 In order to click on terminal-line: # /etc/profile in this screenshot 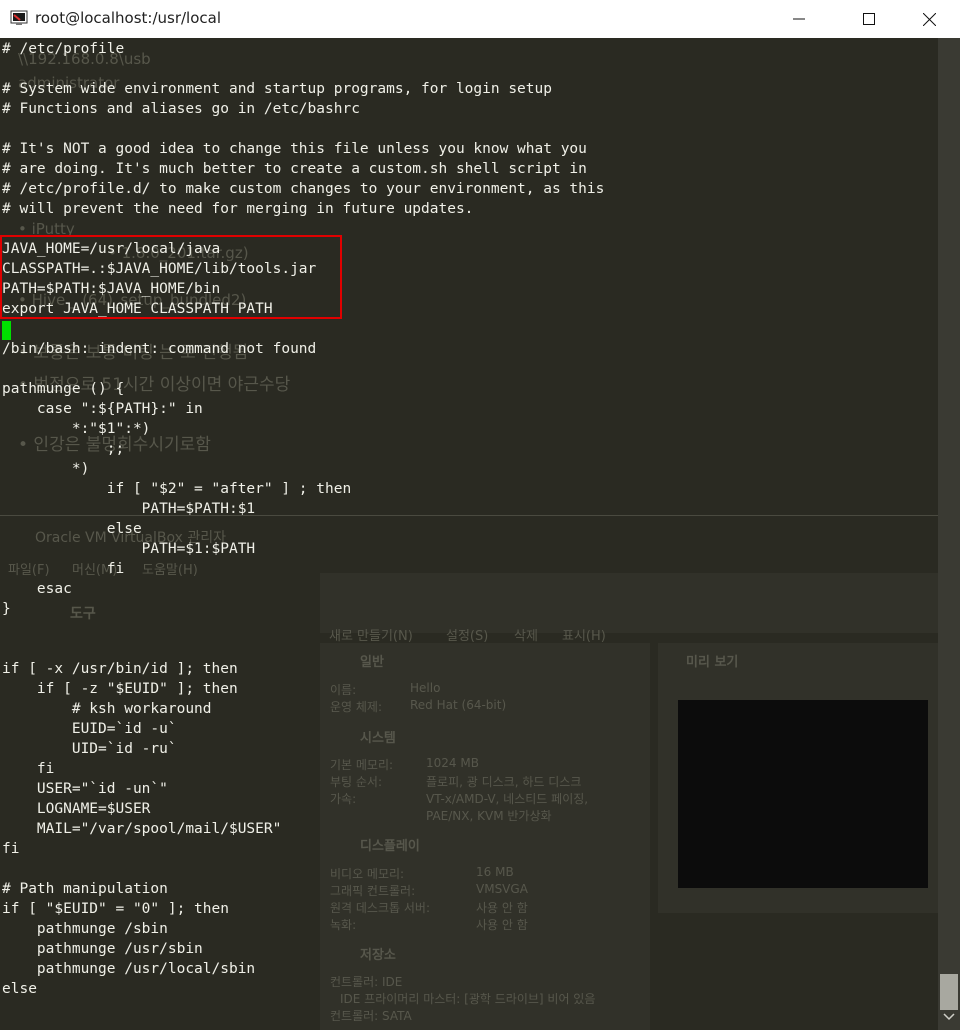, I will do `click(63, 49)`.